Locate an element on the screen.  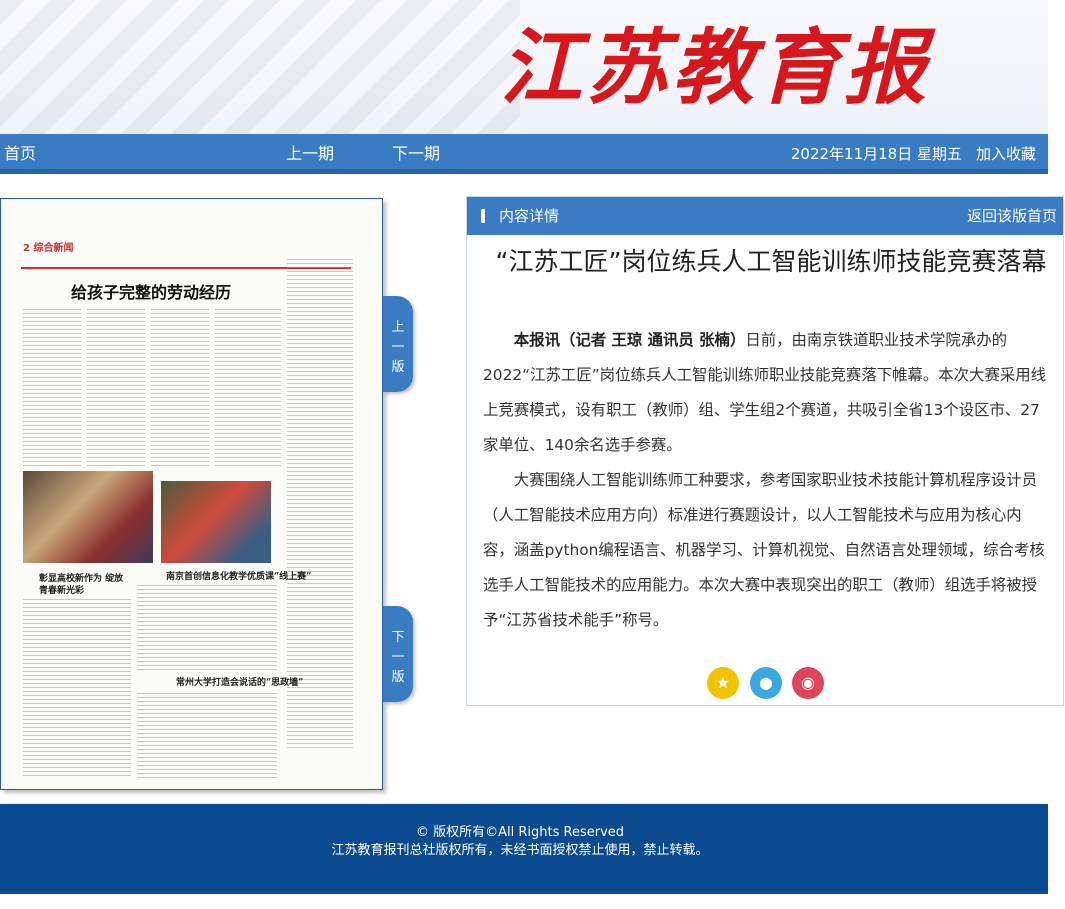
banner-watermark is located at coordinates (260, 67).